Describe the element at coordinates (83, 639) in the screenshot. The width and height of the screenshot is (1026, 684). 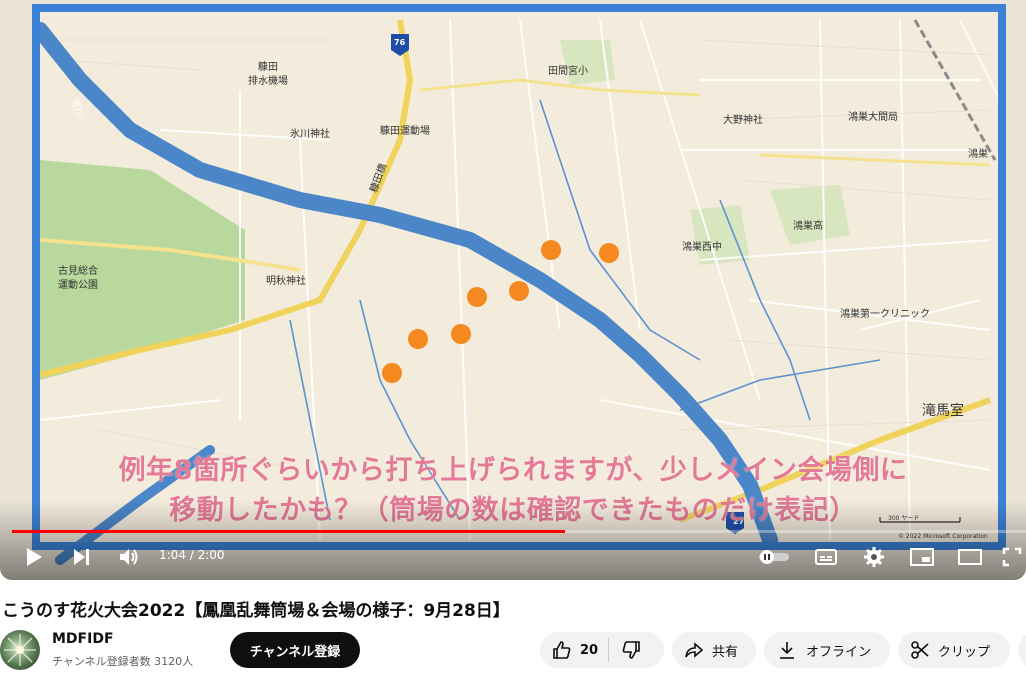
I see `channel-name: MDFIDF` at that location.